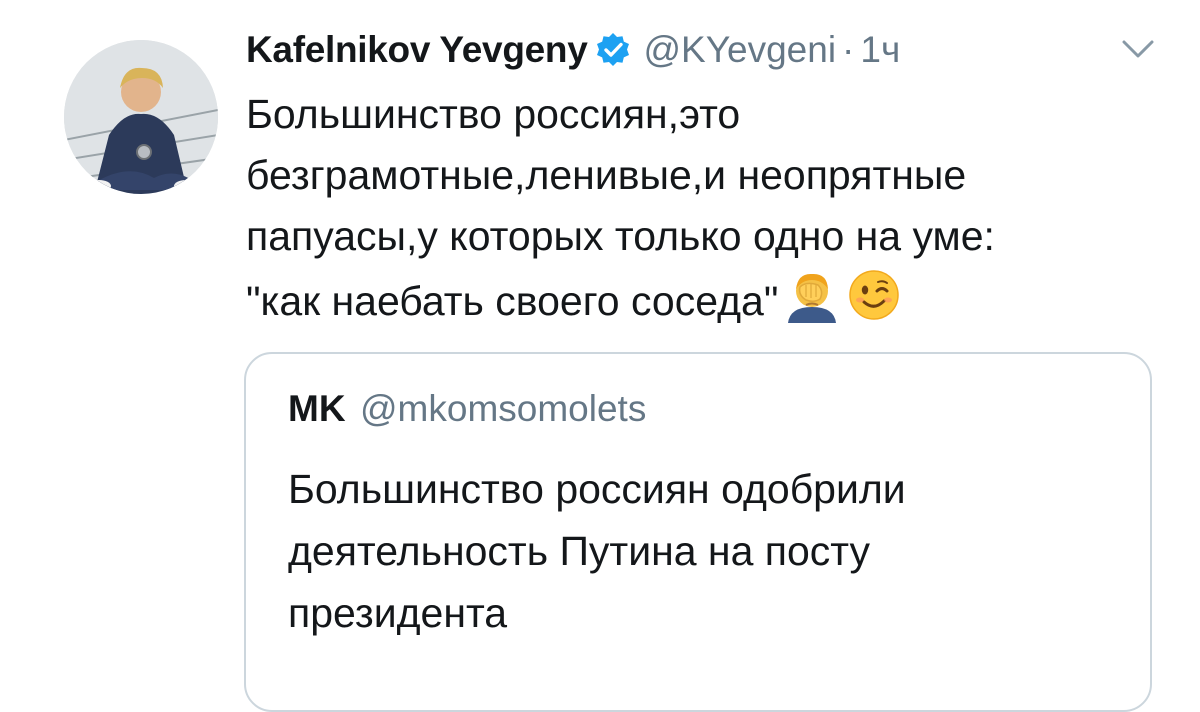 The image size is (1200, 712). What do you see at coordinates (317, 408) in the screenshot?
I see `quoted-author-name: MK` at bounding box center [317, 408].